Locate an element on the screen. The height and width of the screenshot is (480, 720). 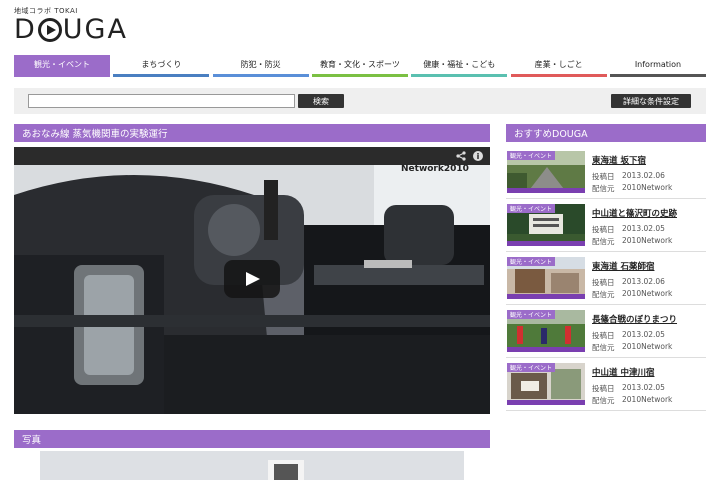
play-circle-icon is located at coordinates (49, 30).